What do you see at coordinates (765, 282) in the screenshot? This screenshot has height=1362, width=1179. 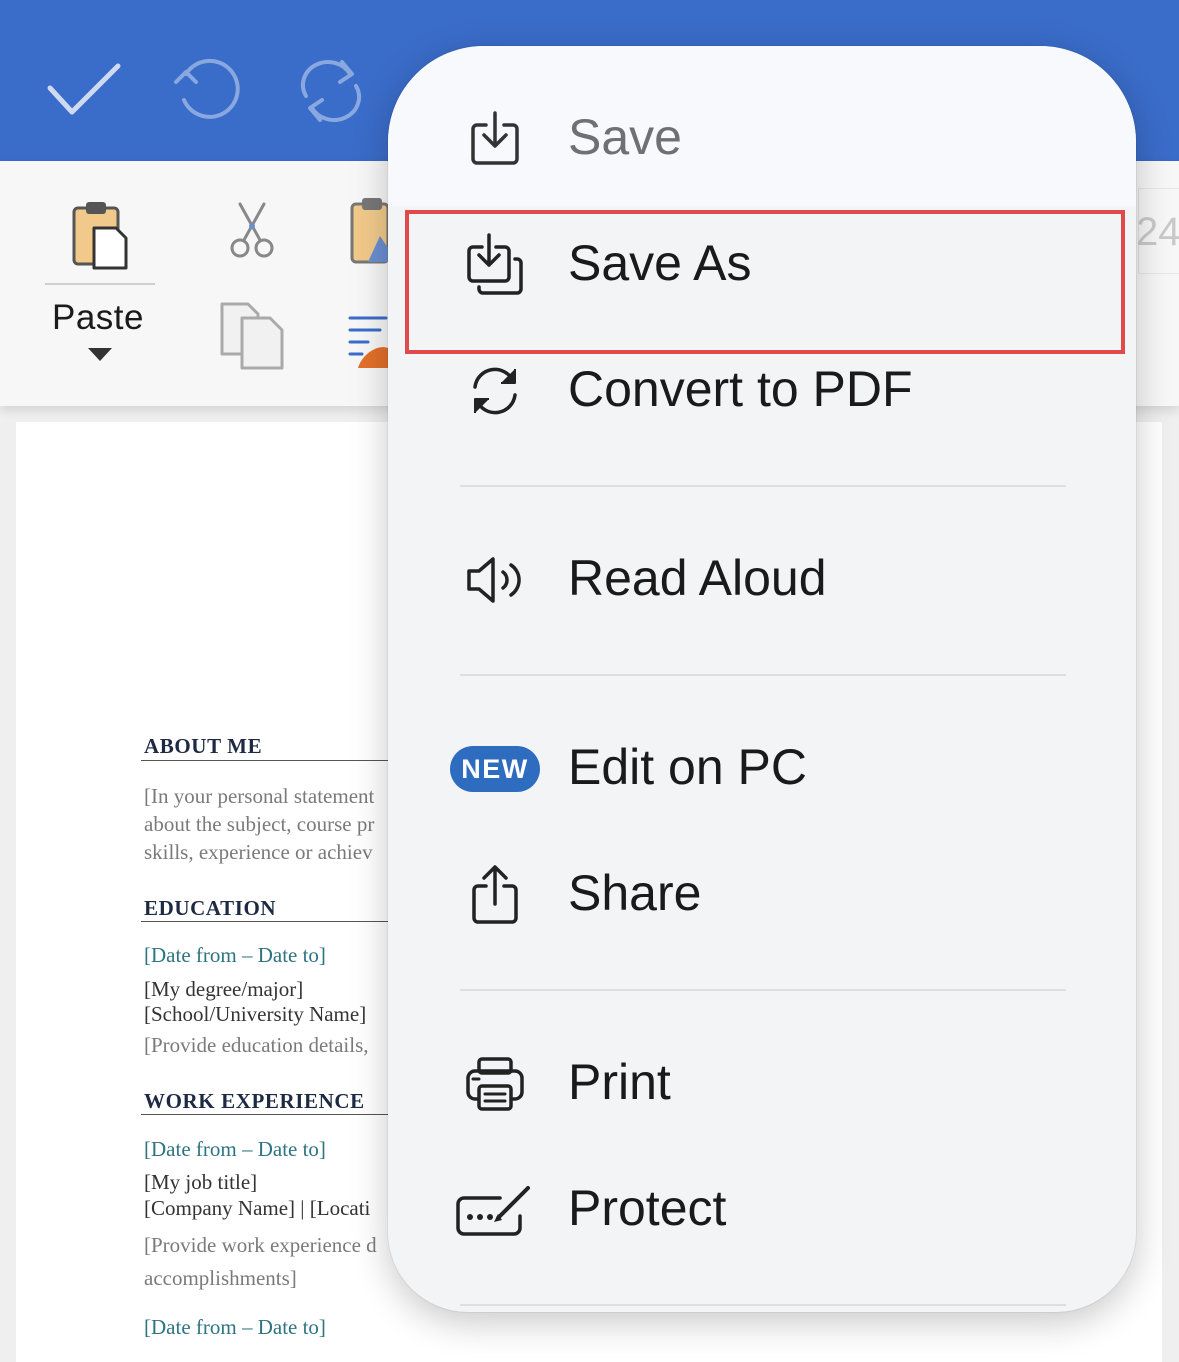 I see `save-as-highlight-box` at bounding box center [765, 282].